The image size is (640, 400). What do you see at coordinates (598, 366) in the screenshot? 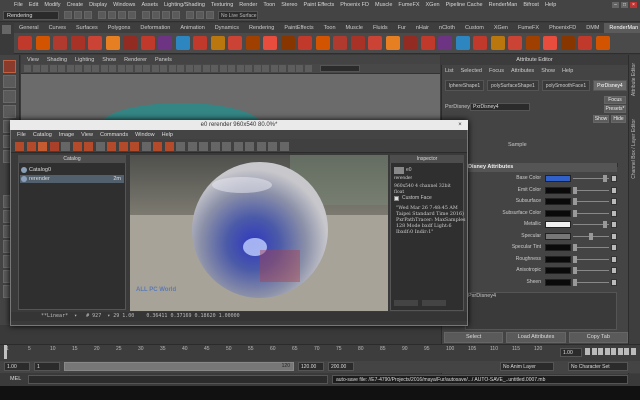
I see `character-set-field: No Character Set` at bounding box center [598, 366].